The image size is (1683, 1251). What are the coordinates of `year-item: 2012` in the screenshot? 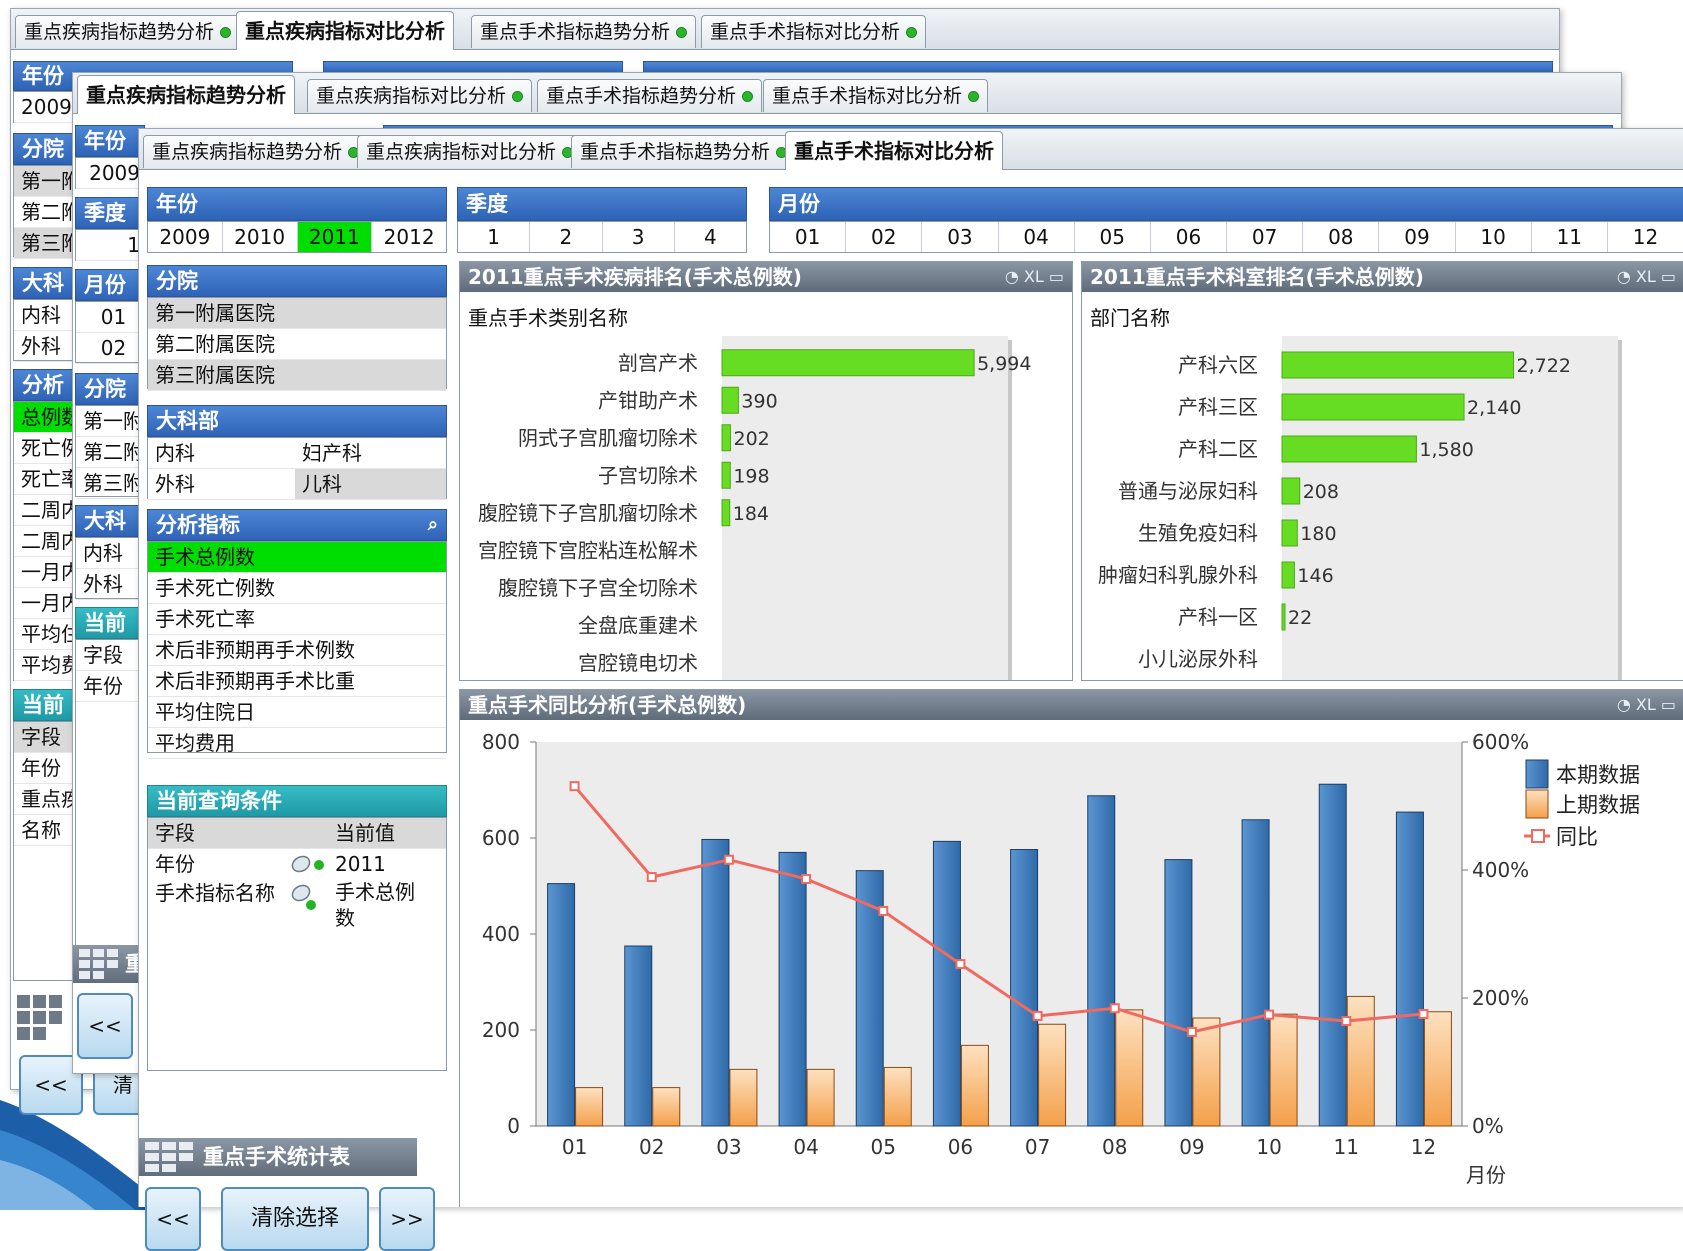 It's located at (409, 237).